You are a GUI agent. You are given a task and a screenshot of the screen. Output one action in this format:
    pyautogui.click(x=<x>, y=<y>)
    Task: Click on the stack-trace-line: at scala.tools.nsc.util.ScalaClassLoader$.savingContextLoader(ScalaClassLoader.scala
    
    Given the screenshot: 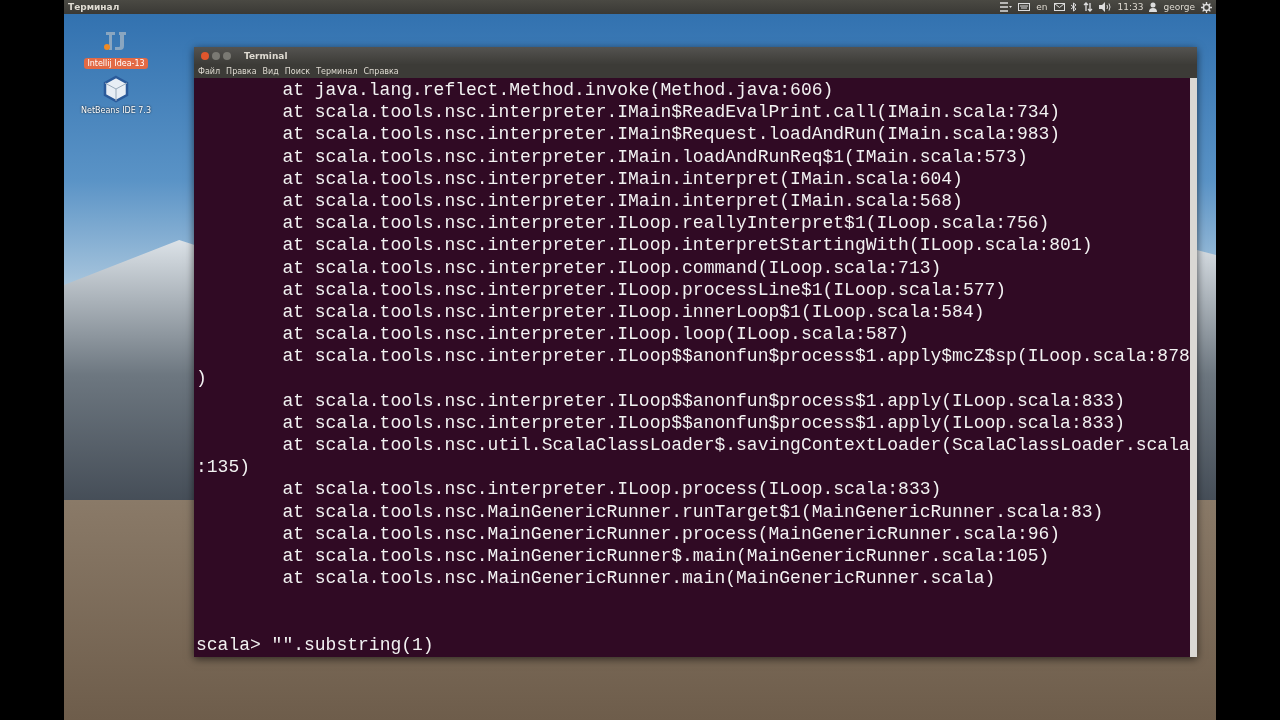 What is the action you would take?
    pyautogui.click(x=734, y=445)
    